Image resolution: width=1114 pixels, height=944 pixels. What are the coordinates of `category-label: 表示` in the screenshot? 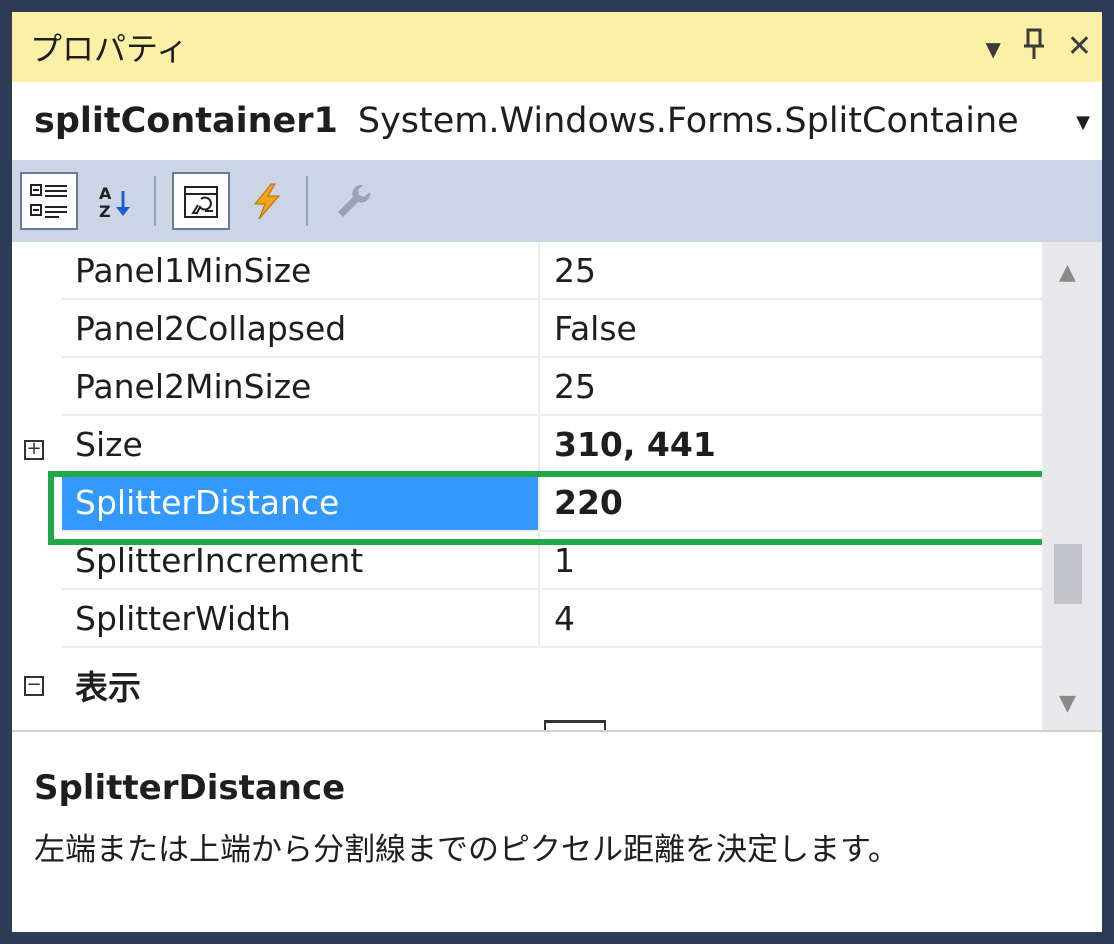 It's located at (108, 687).